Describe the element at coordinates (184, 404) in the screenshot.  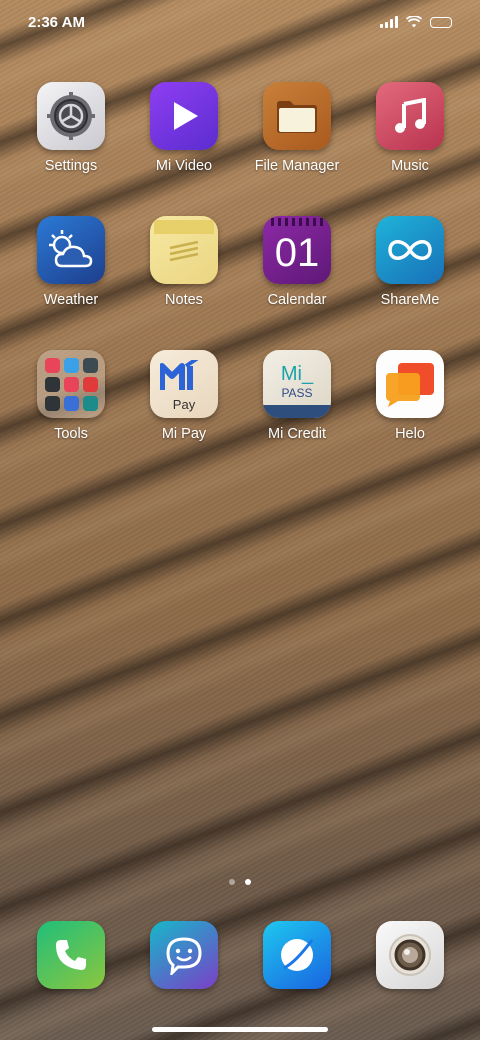
I see `mi-pay-text: Pay` at that location.